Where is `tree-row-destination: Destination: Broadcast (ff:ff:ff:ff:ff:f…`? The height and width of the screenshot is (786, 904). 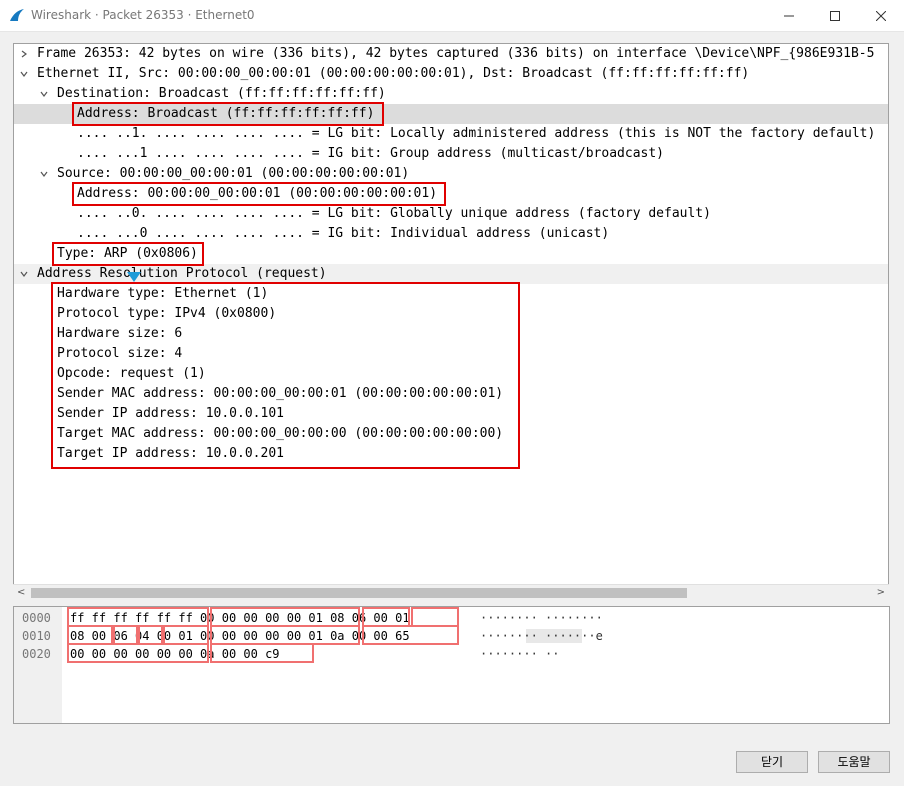 tree-row-destination: Destination: Broadcast (ff:ff:ff:ff:ff:f… is located at coordinates (451, 94).